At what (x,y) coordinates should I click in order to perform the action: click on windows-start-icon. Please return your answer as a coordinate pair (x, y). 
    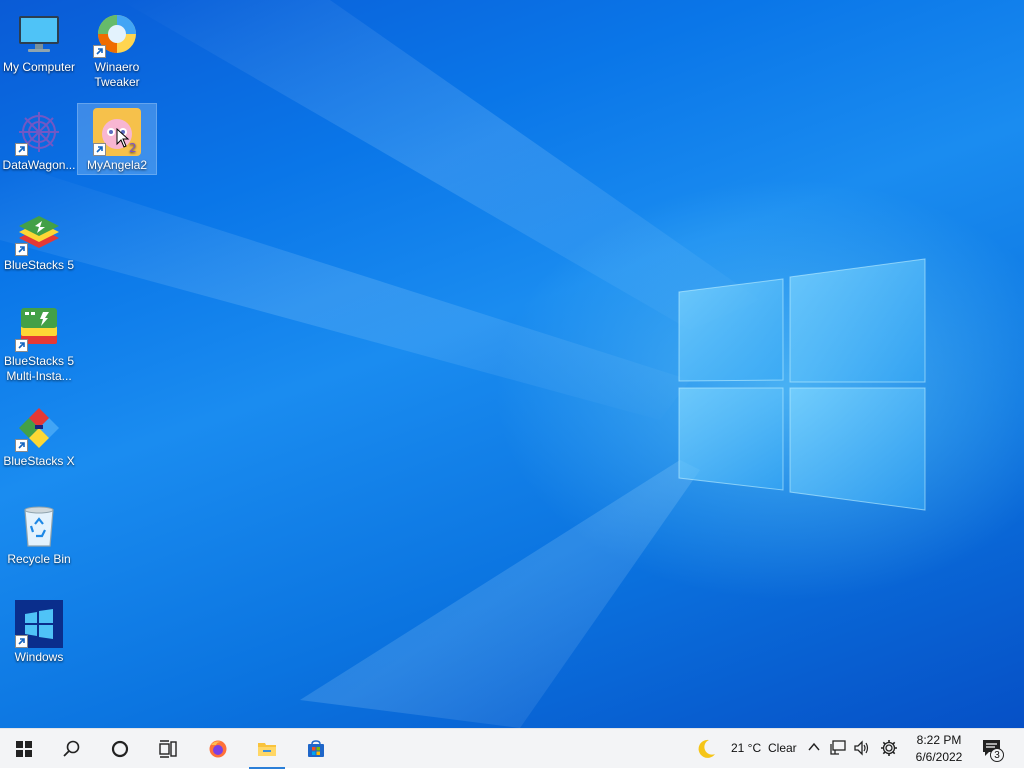
    Looking at the image, I should click on (24, 749).